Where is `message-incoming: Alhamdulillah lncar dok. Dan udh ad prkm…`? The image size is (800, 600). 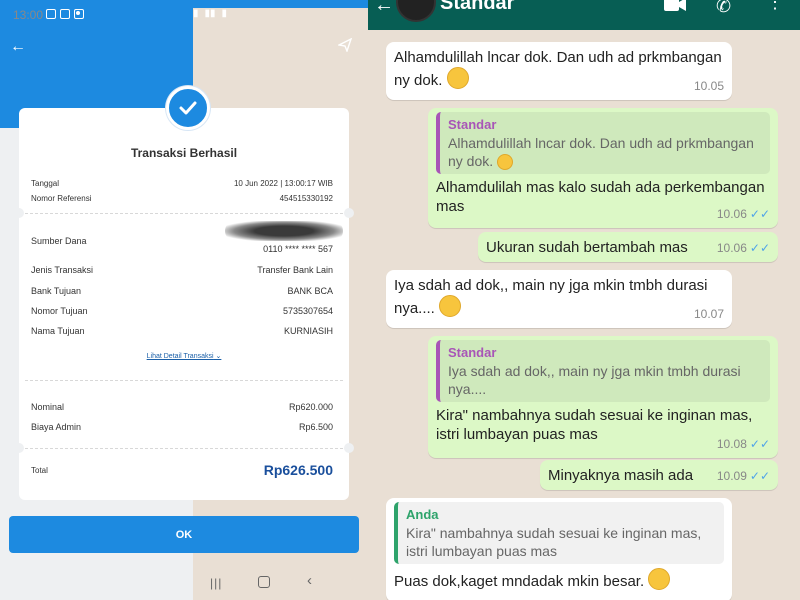
message-incoming: Alhamdulillah lncar dok. Dan udh ad prkm… is located at coordinates (559, 71).